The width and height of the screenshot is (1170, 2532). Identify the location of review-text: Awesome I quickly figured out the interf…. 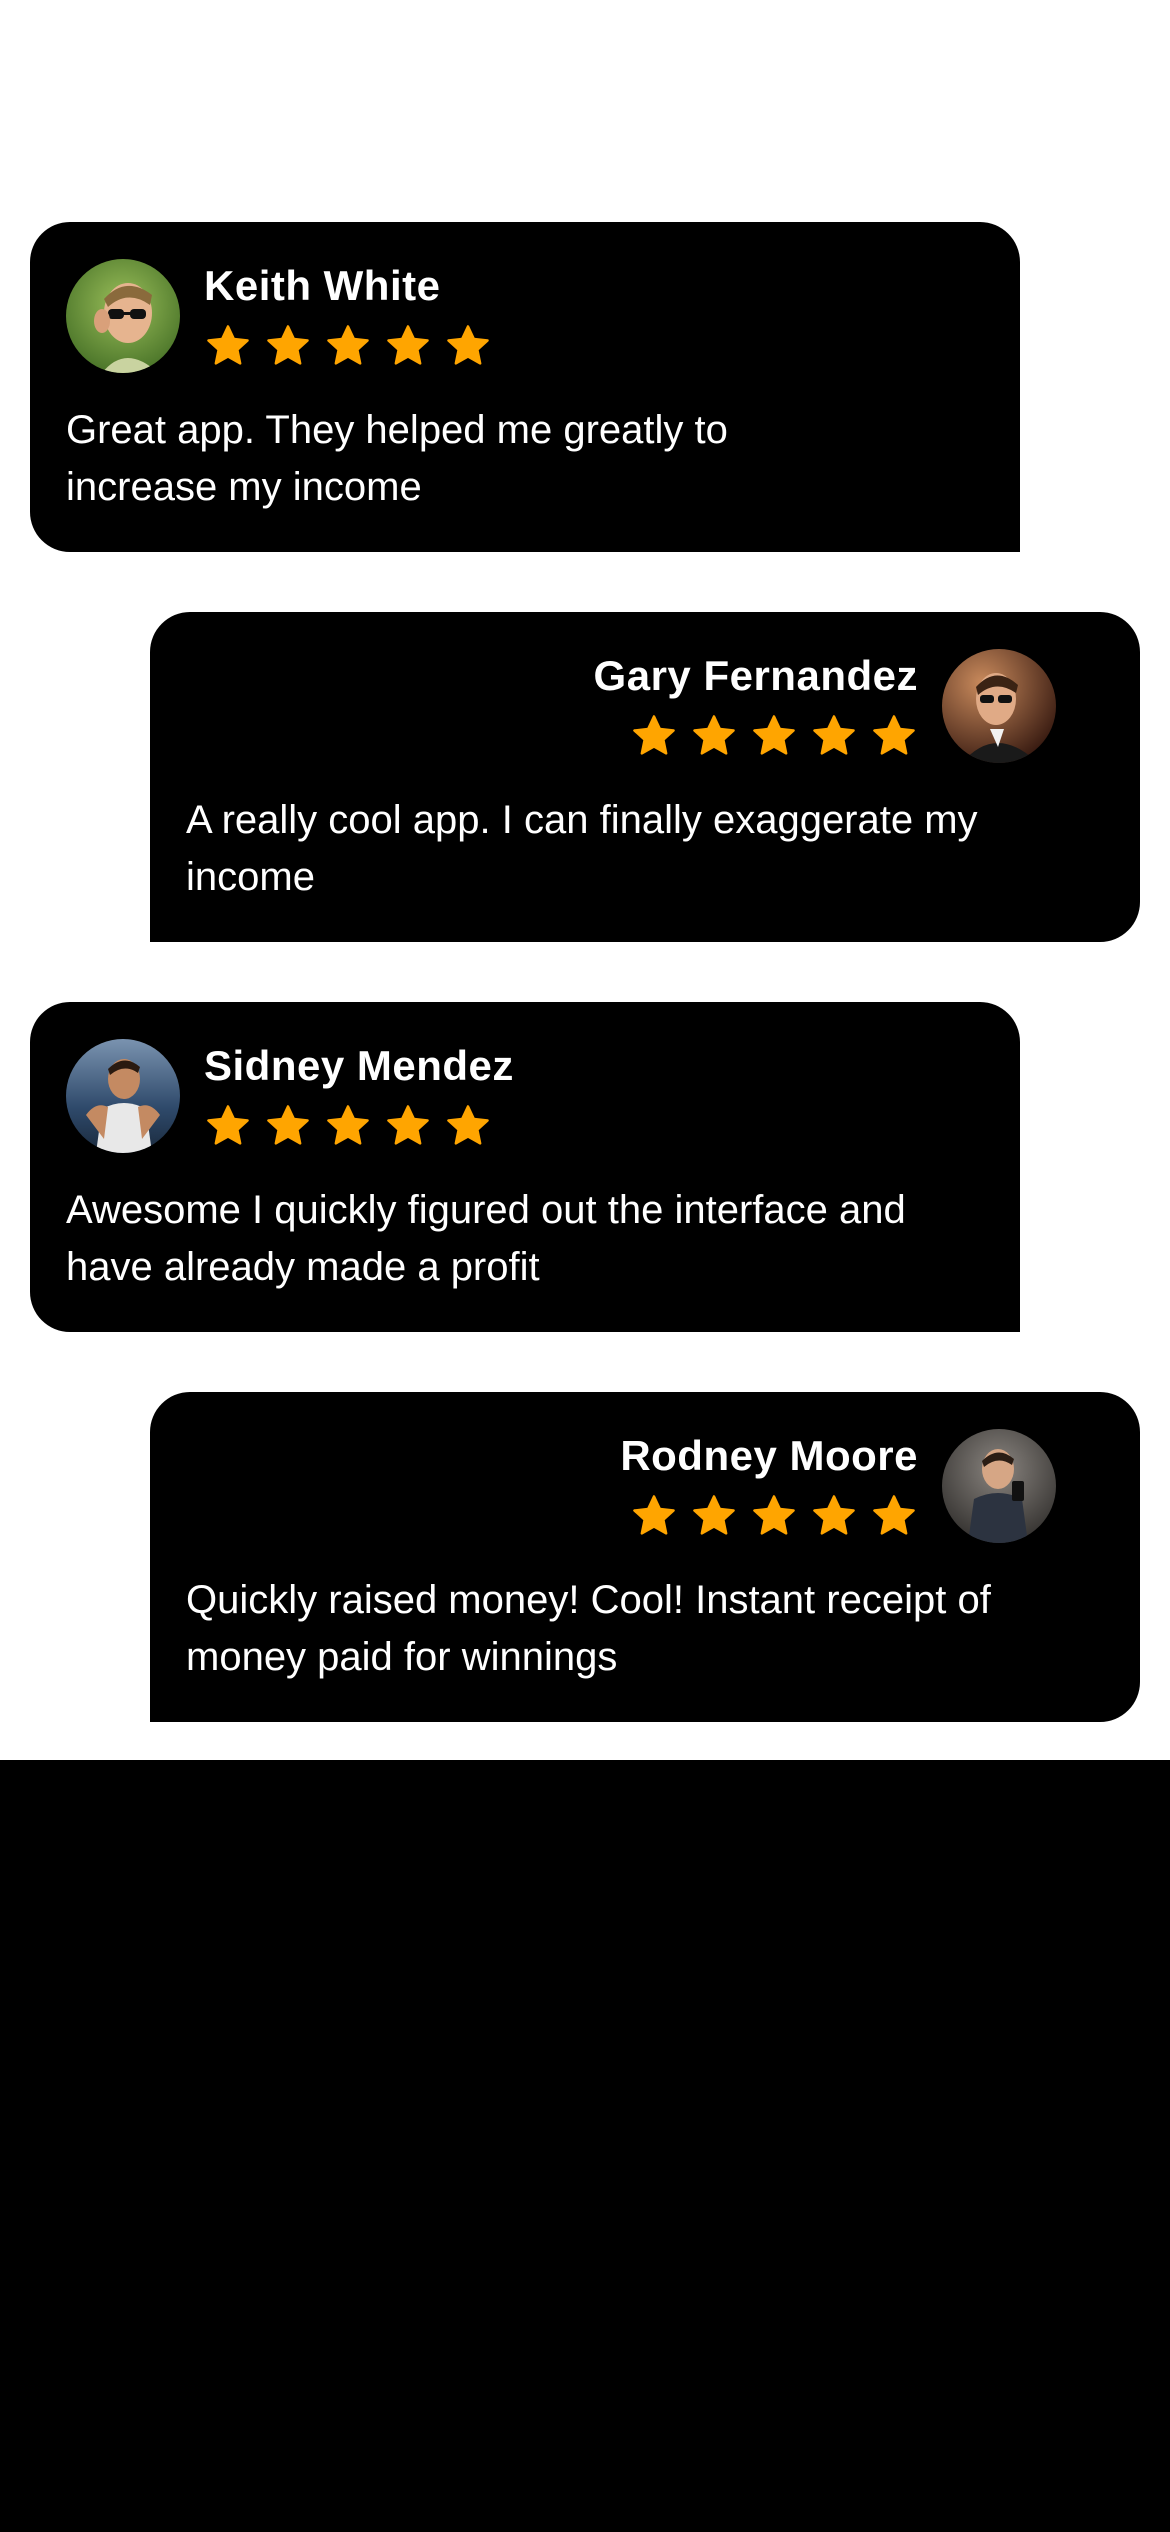
(486, 1238).